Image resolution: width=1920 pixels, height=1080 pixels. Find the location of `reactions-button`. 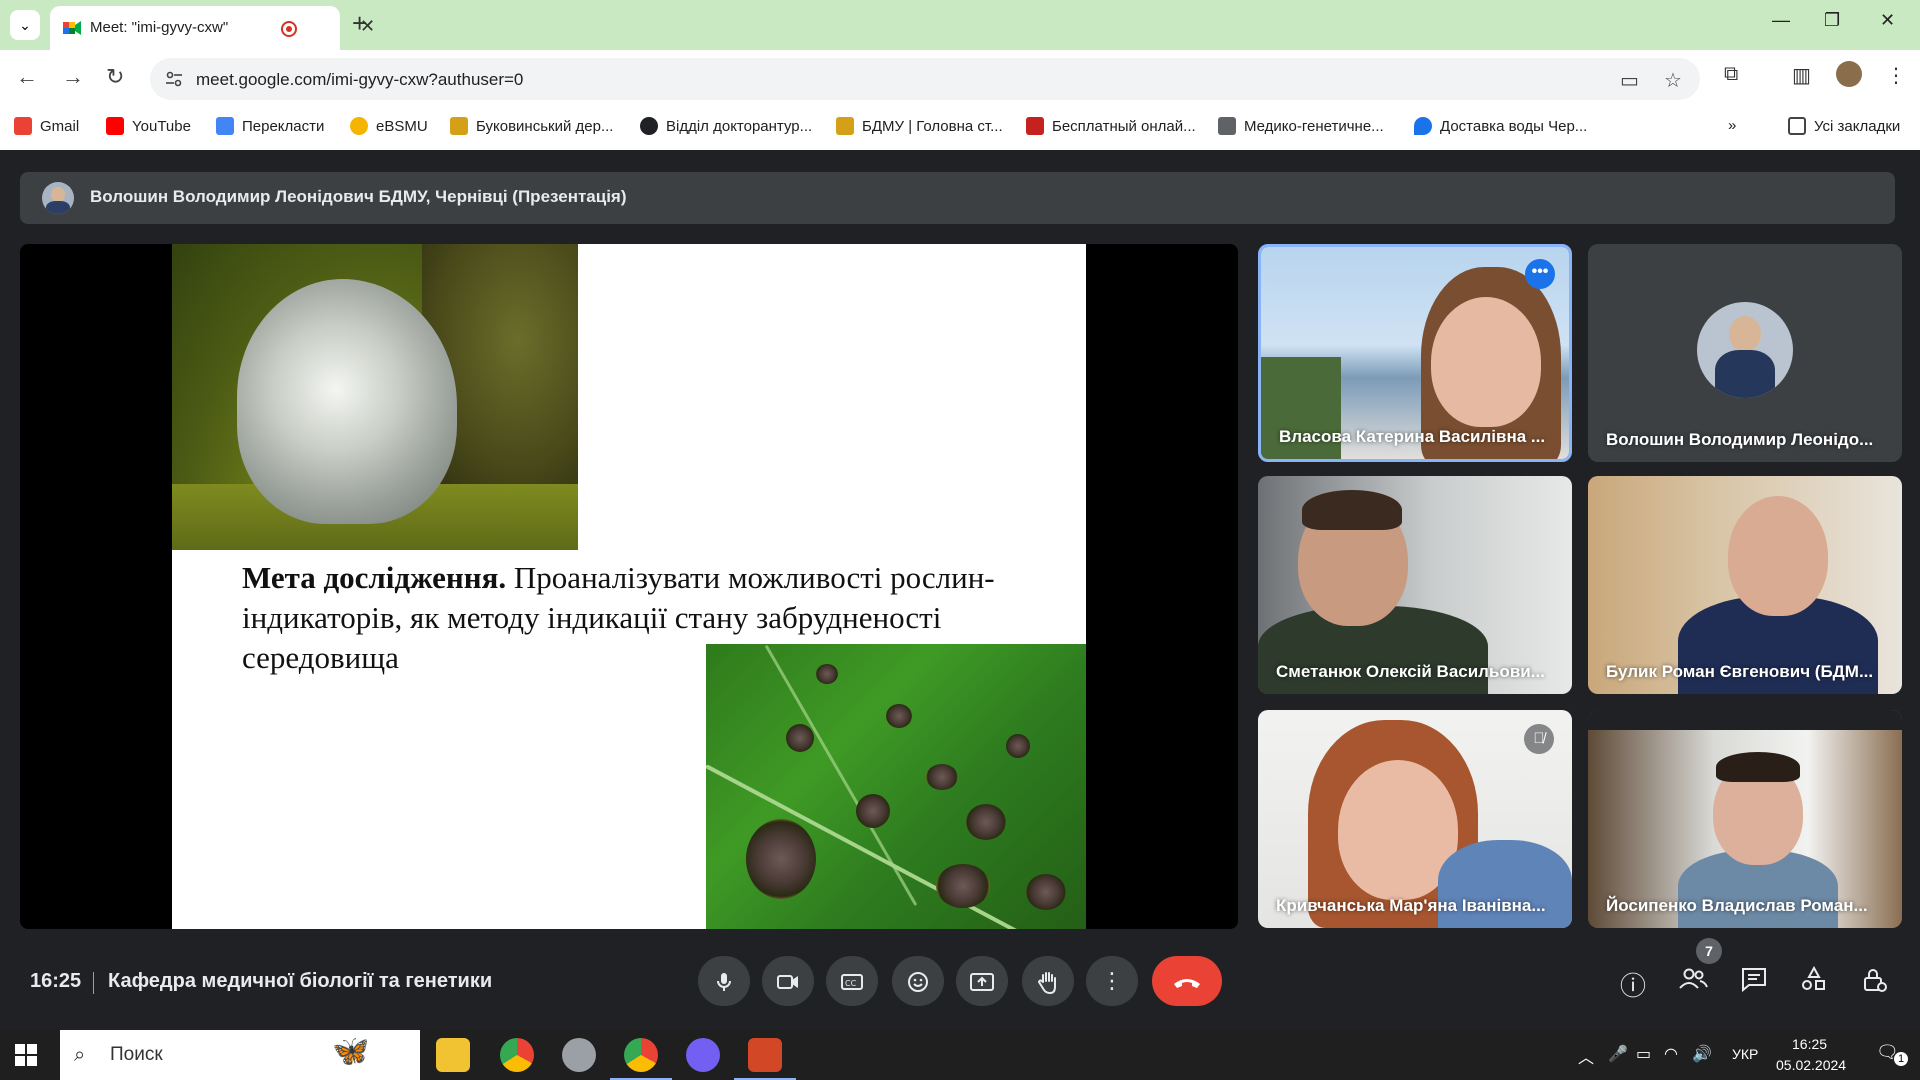

reactions-button is located at coordinates (918, 981).